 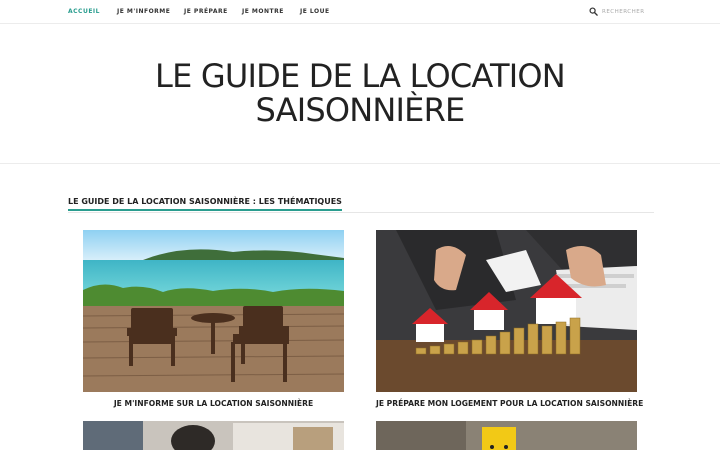 I want to click on nav-item-accueil: ACCUEIL, so click(x=84, y=11).